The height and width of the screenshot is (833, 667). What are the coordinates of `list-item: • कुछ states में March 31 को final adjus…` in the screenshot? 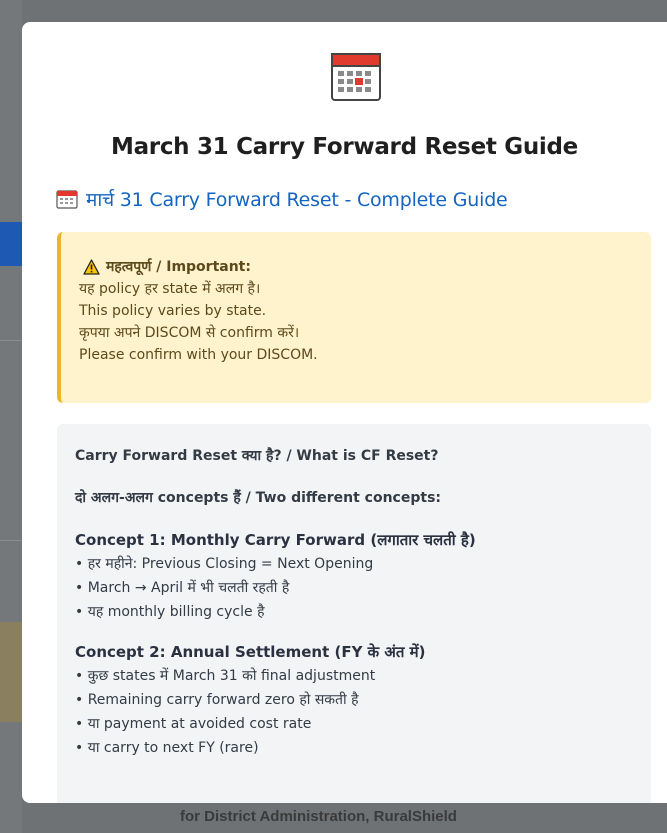 It's located at (225, 676).